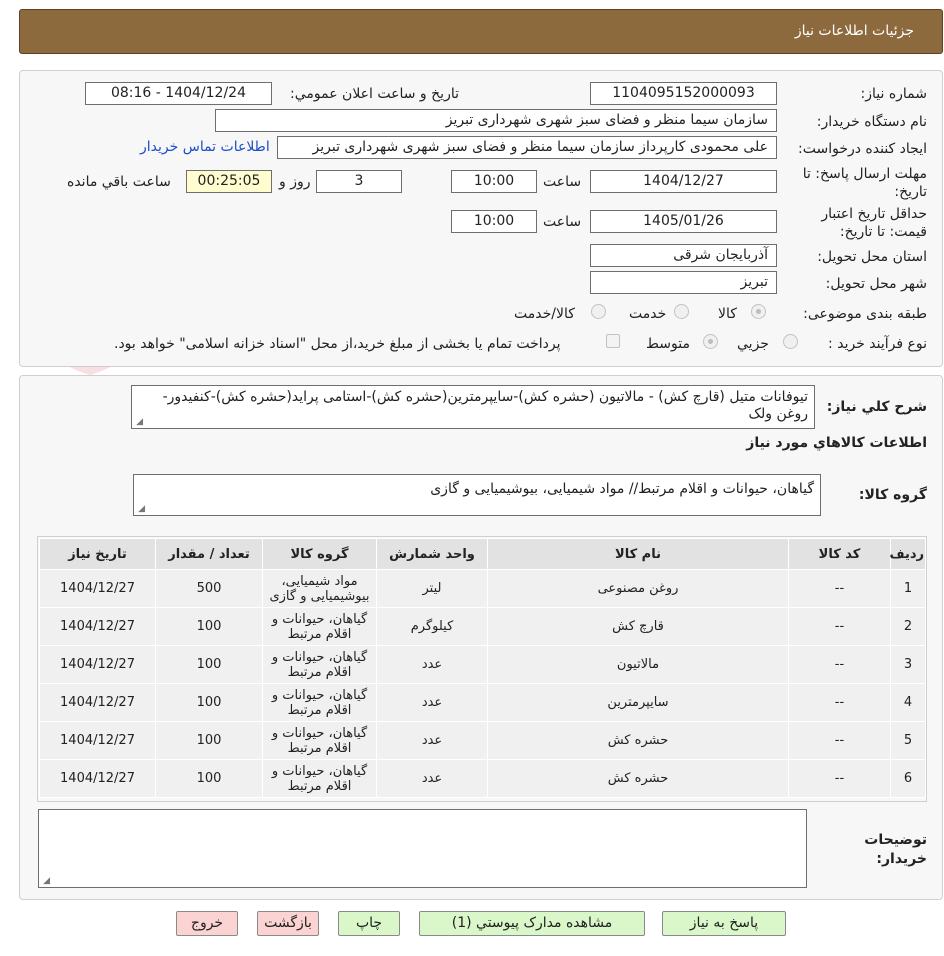 This screenshot has height=956, width=944. What do you see at coordinates (562, 222) in the screenshot?
I see `validity-time-label: ساعت` at bounding box center [562, 222].